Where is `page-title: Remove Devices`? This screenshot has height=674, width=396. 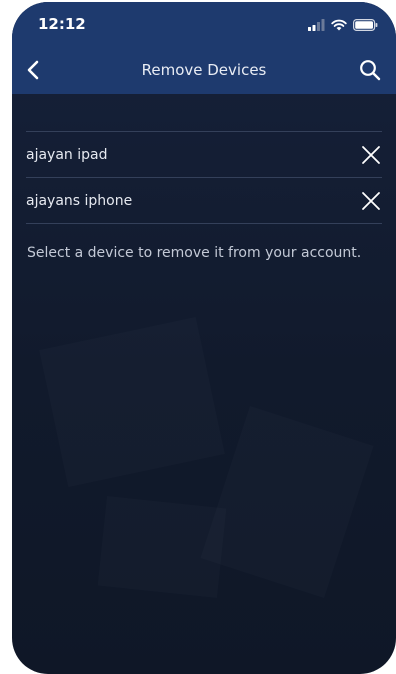 page-title: Remove Devices is located at coordinates (204, 70).